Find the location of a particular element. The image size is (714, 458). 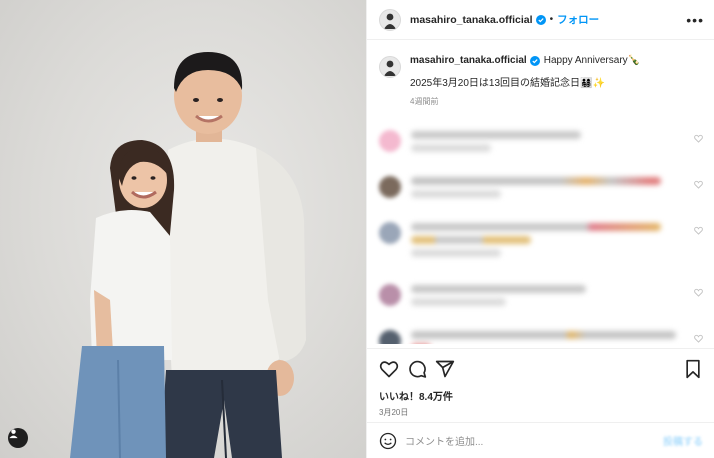

like-count: いいね！8.4万件 is located at coordinates (541, 395).